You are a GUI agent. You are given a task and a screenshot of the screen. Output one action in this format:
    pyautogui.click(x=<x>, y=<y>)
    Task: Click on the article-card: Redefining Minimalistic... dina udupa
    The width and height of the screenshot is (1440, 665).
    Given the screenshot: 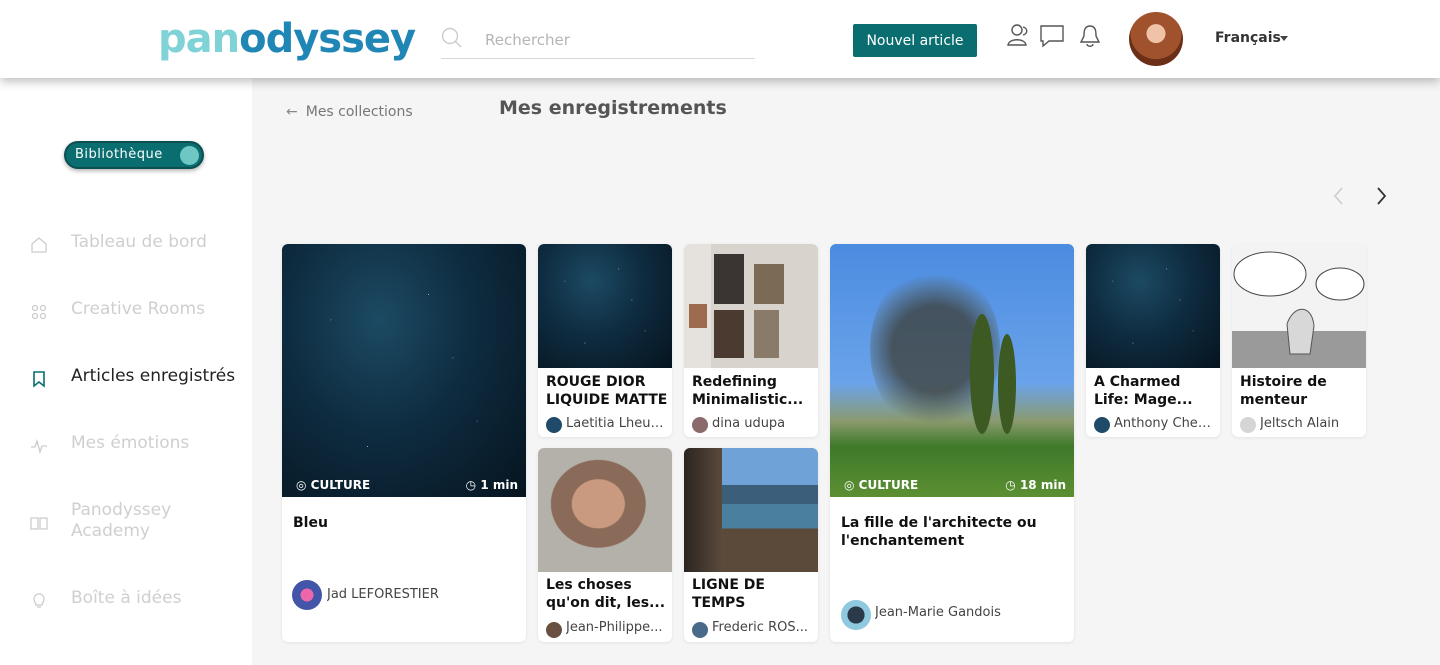 What is the action you would take?
    pyautogui.click(x=751, y=340)
    